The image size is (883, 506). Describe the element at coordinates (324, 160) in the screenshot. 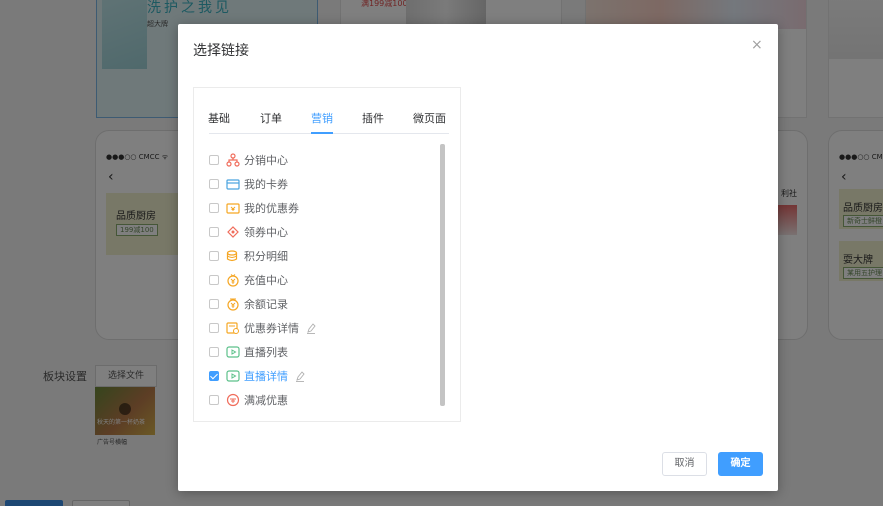

I see `list-item: 分销中心` at that location.